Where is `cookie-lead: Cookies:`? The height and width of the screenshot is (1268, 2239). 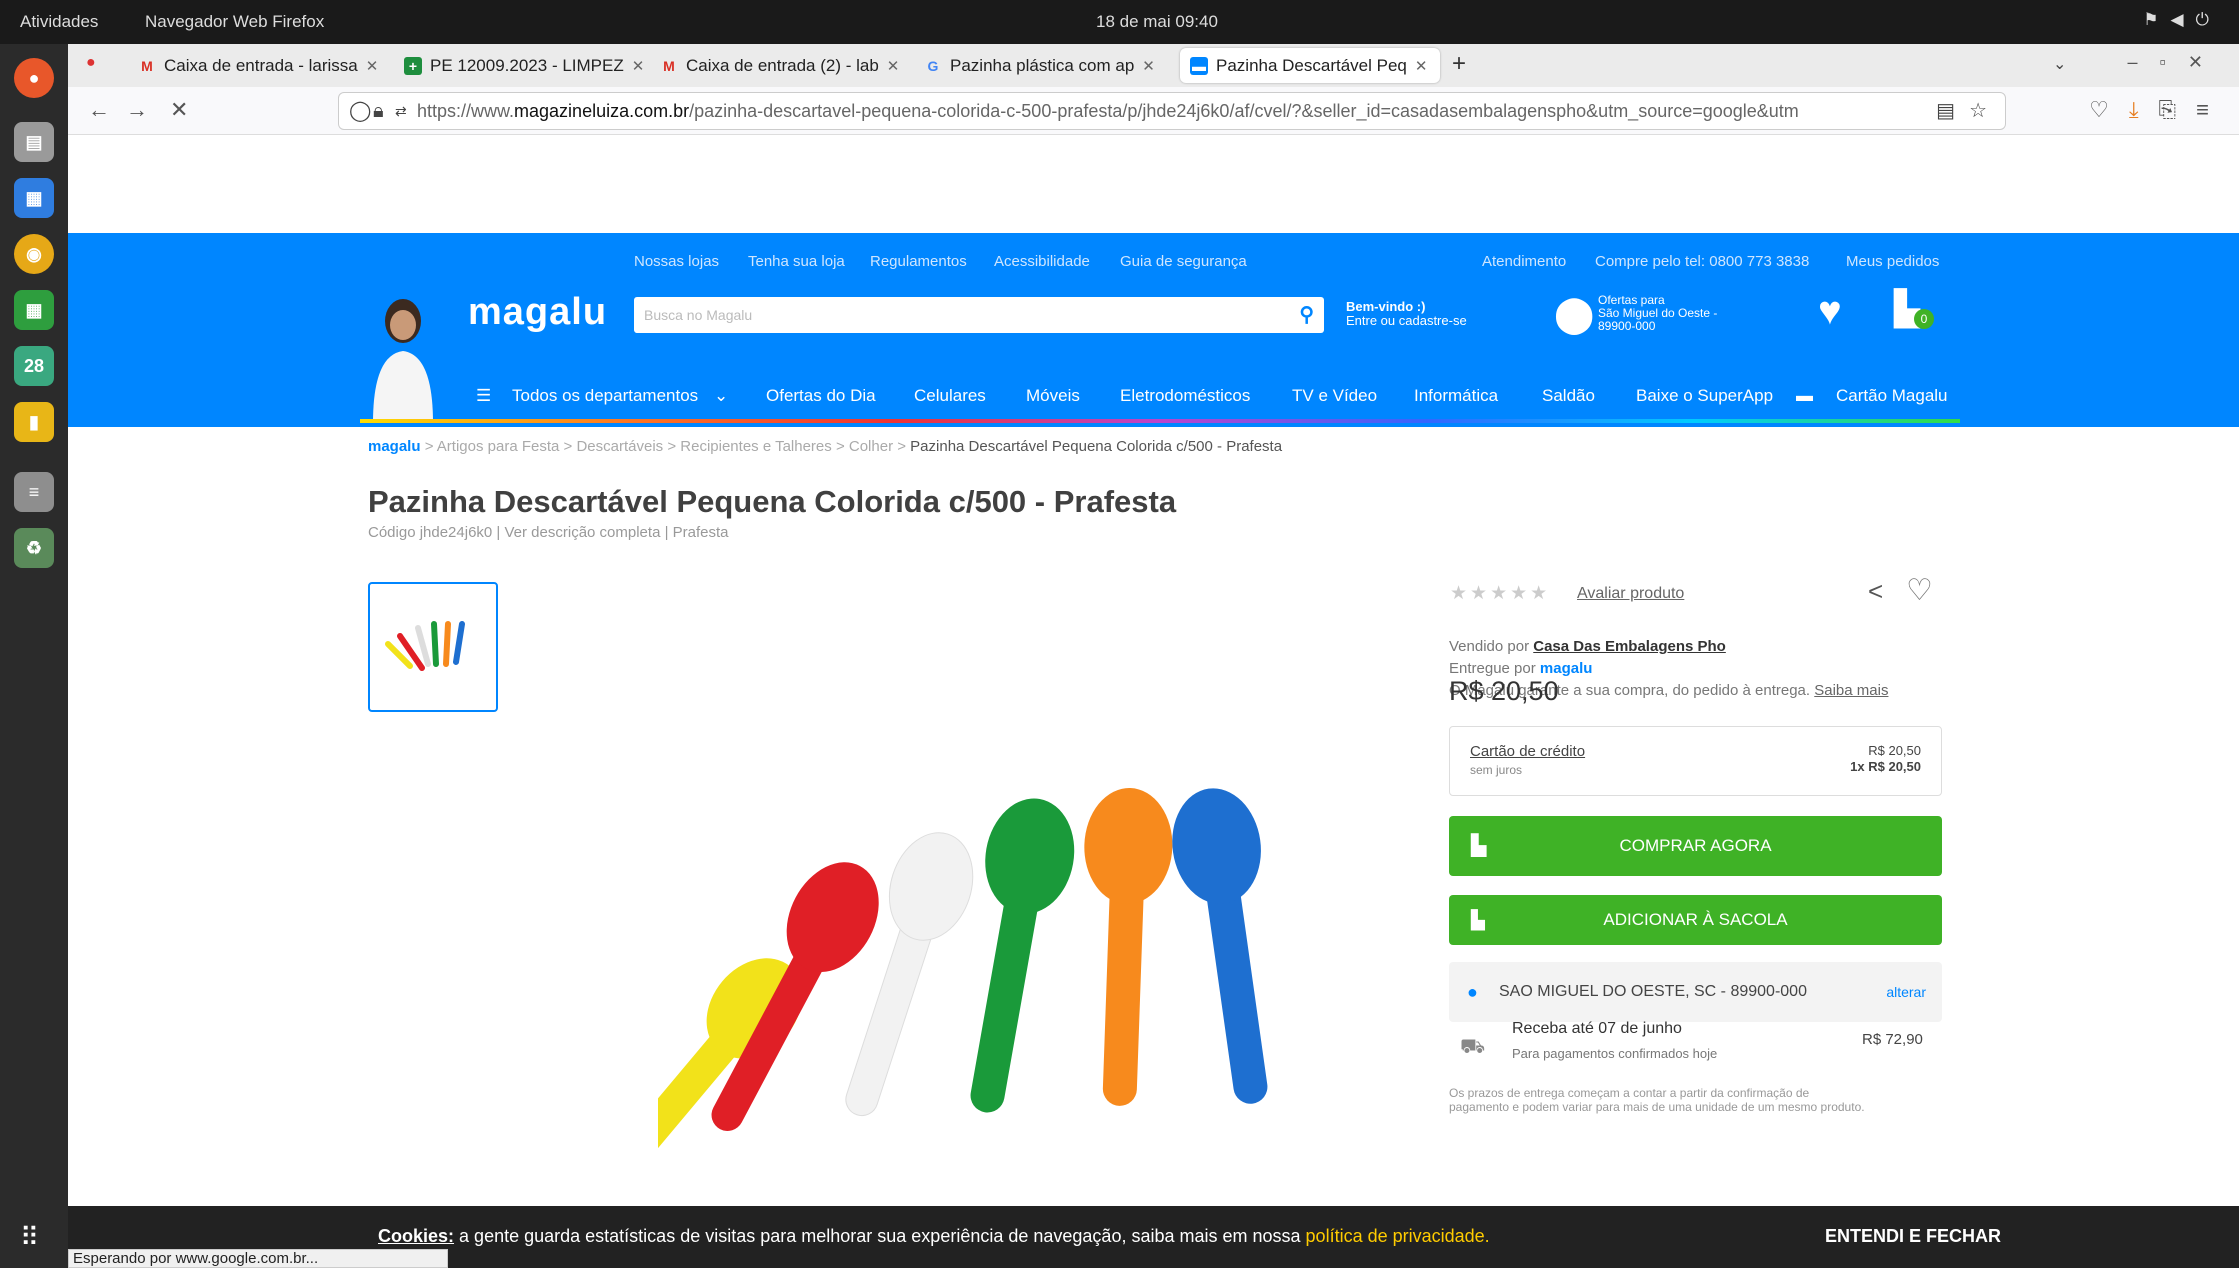
cookie-lead: Cookies: is located at coordinates (416, 1236).